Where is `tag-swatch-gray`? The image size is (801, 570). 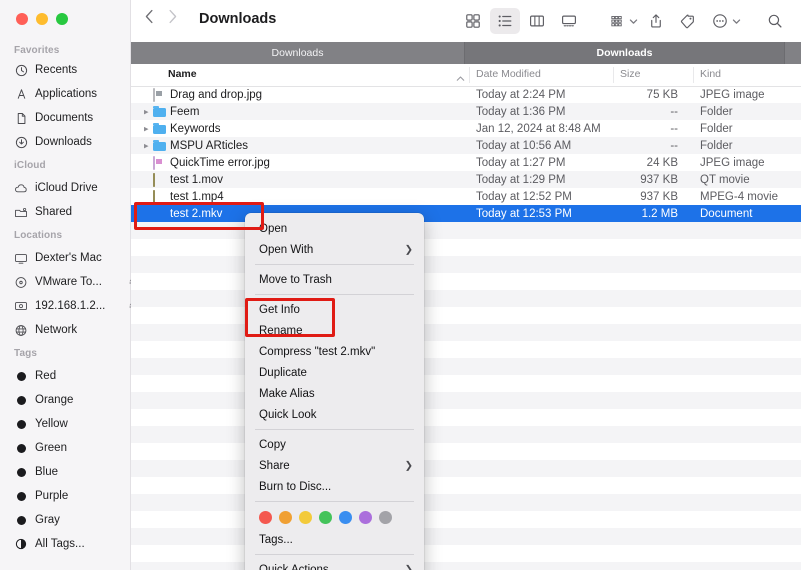 tag-swatch-gray is located at coordinates (385, 517).